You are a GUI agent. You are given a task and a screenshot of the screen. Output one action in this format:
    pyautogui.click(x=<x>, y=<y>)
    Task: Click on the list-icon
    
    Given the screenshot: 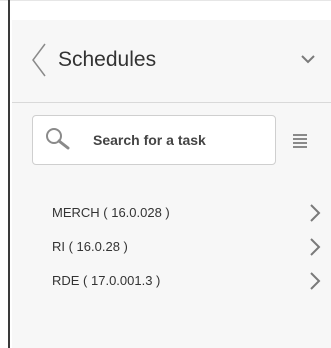 What is the action you would take?
    pyautogui.click(x=300, y=141)
    